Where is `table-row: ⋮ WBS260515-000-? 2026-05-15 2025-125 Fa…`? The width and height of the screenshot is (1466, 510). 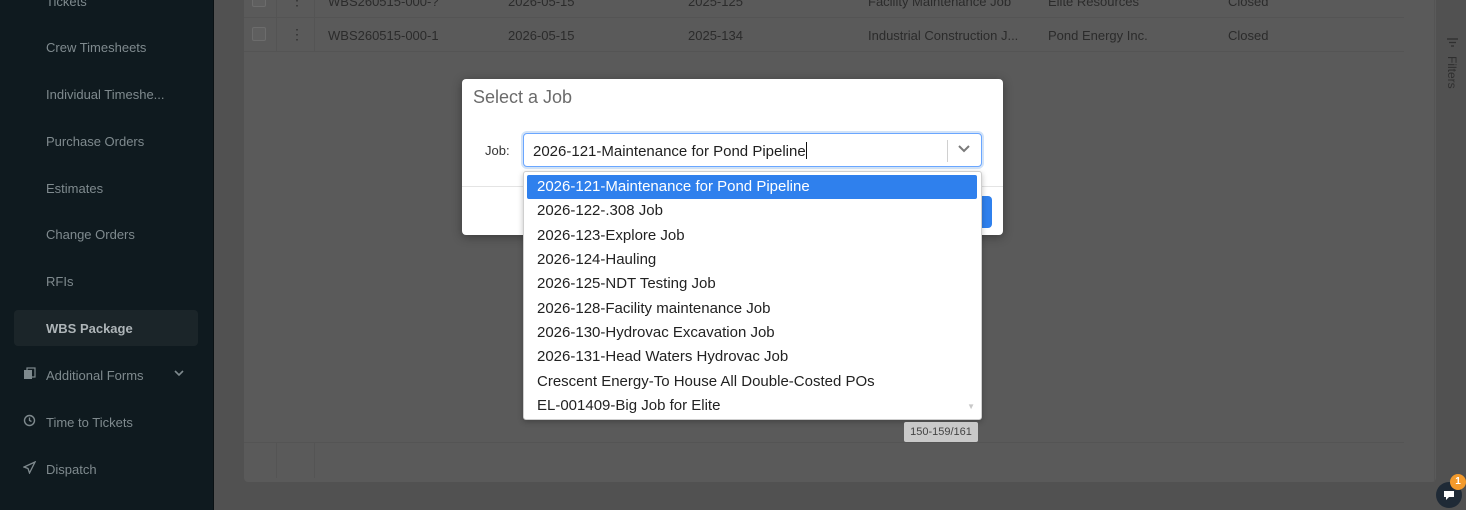 table-row: ⋮ WBS260515-000-? 2026-05-15 2025-125 Fa… is located at coordinates (824, 9).